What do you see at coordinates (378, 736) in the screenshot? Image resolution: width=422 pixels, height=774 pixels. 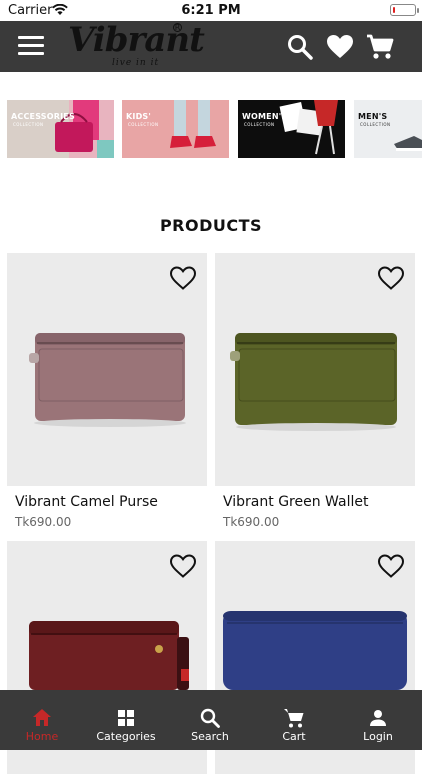 I see `nav-login-label: Login` at bounding box center [378, 736].